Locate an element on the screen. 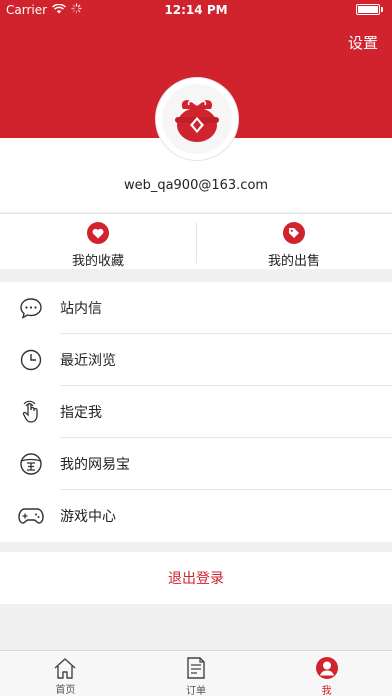 The image size is (392, 696). battery-icon is located at coordinates (371, 10).